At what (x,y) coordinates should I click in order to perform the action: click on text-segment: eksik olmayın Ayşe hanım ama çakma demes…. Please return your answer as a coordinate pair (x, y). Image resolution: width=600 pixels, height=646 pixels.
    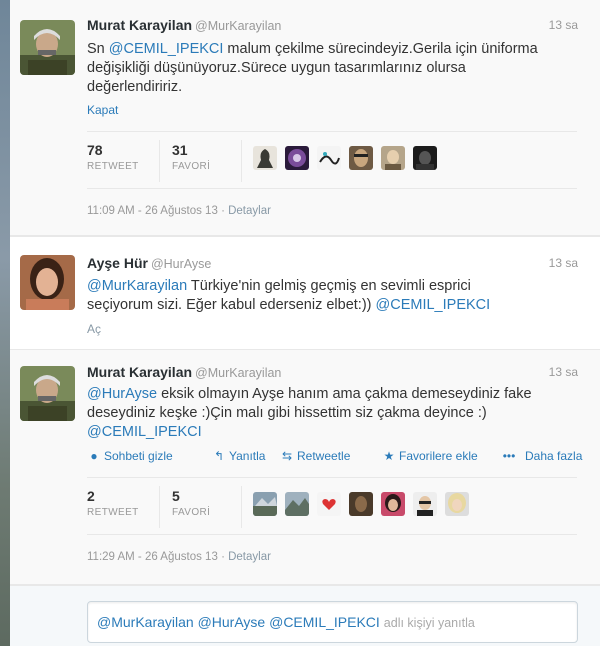
    Looking at the image, I should click on (344, 394).